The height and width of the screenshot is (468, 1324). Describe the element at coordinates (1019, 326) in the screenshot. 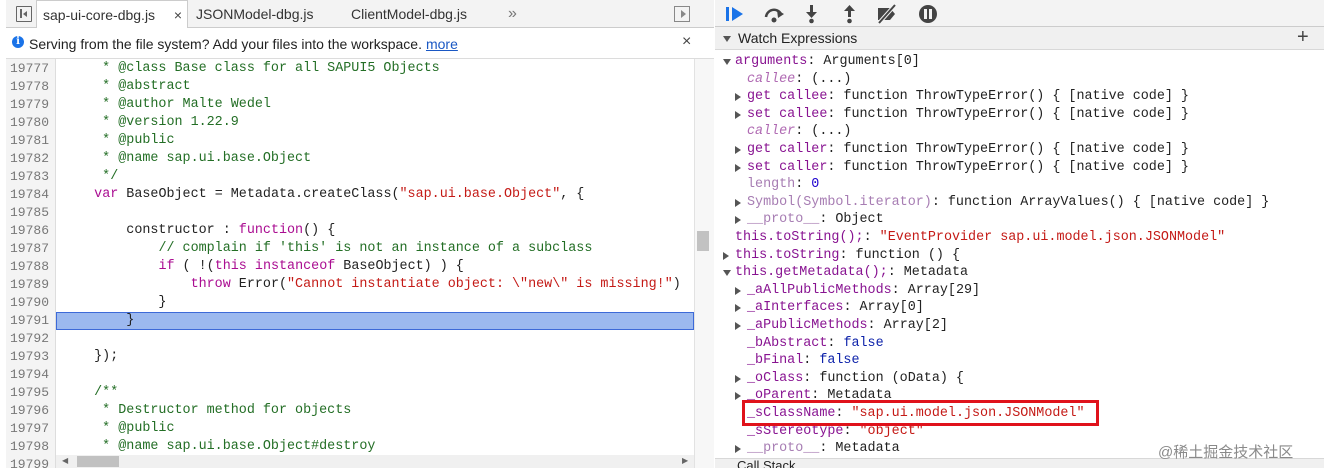

I see `watch-tree-item: _aPublicMethods: Array[2]` at that location.